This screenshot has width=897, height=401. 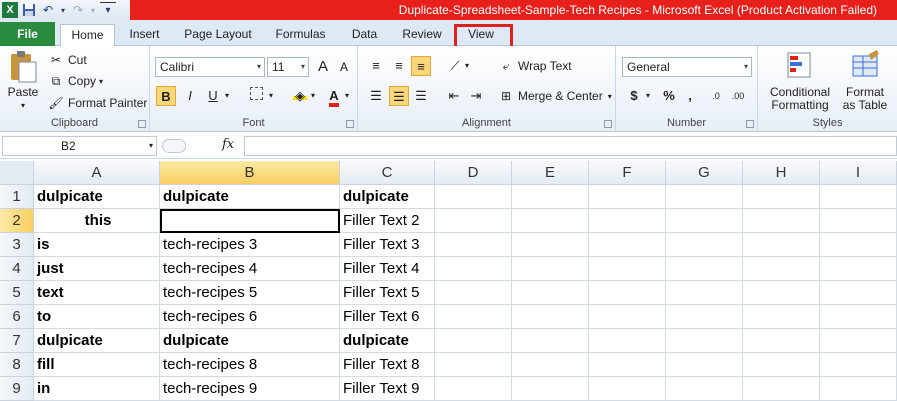 I want to click on tab-insert: Insert, so click(x=144, y=35).